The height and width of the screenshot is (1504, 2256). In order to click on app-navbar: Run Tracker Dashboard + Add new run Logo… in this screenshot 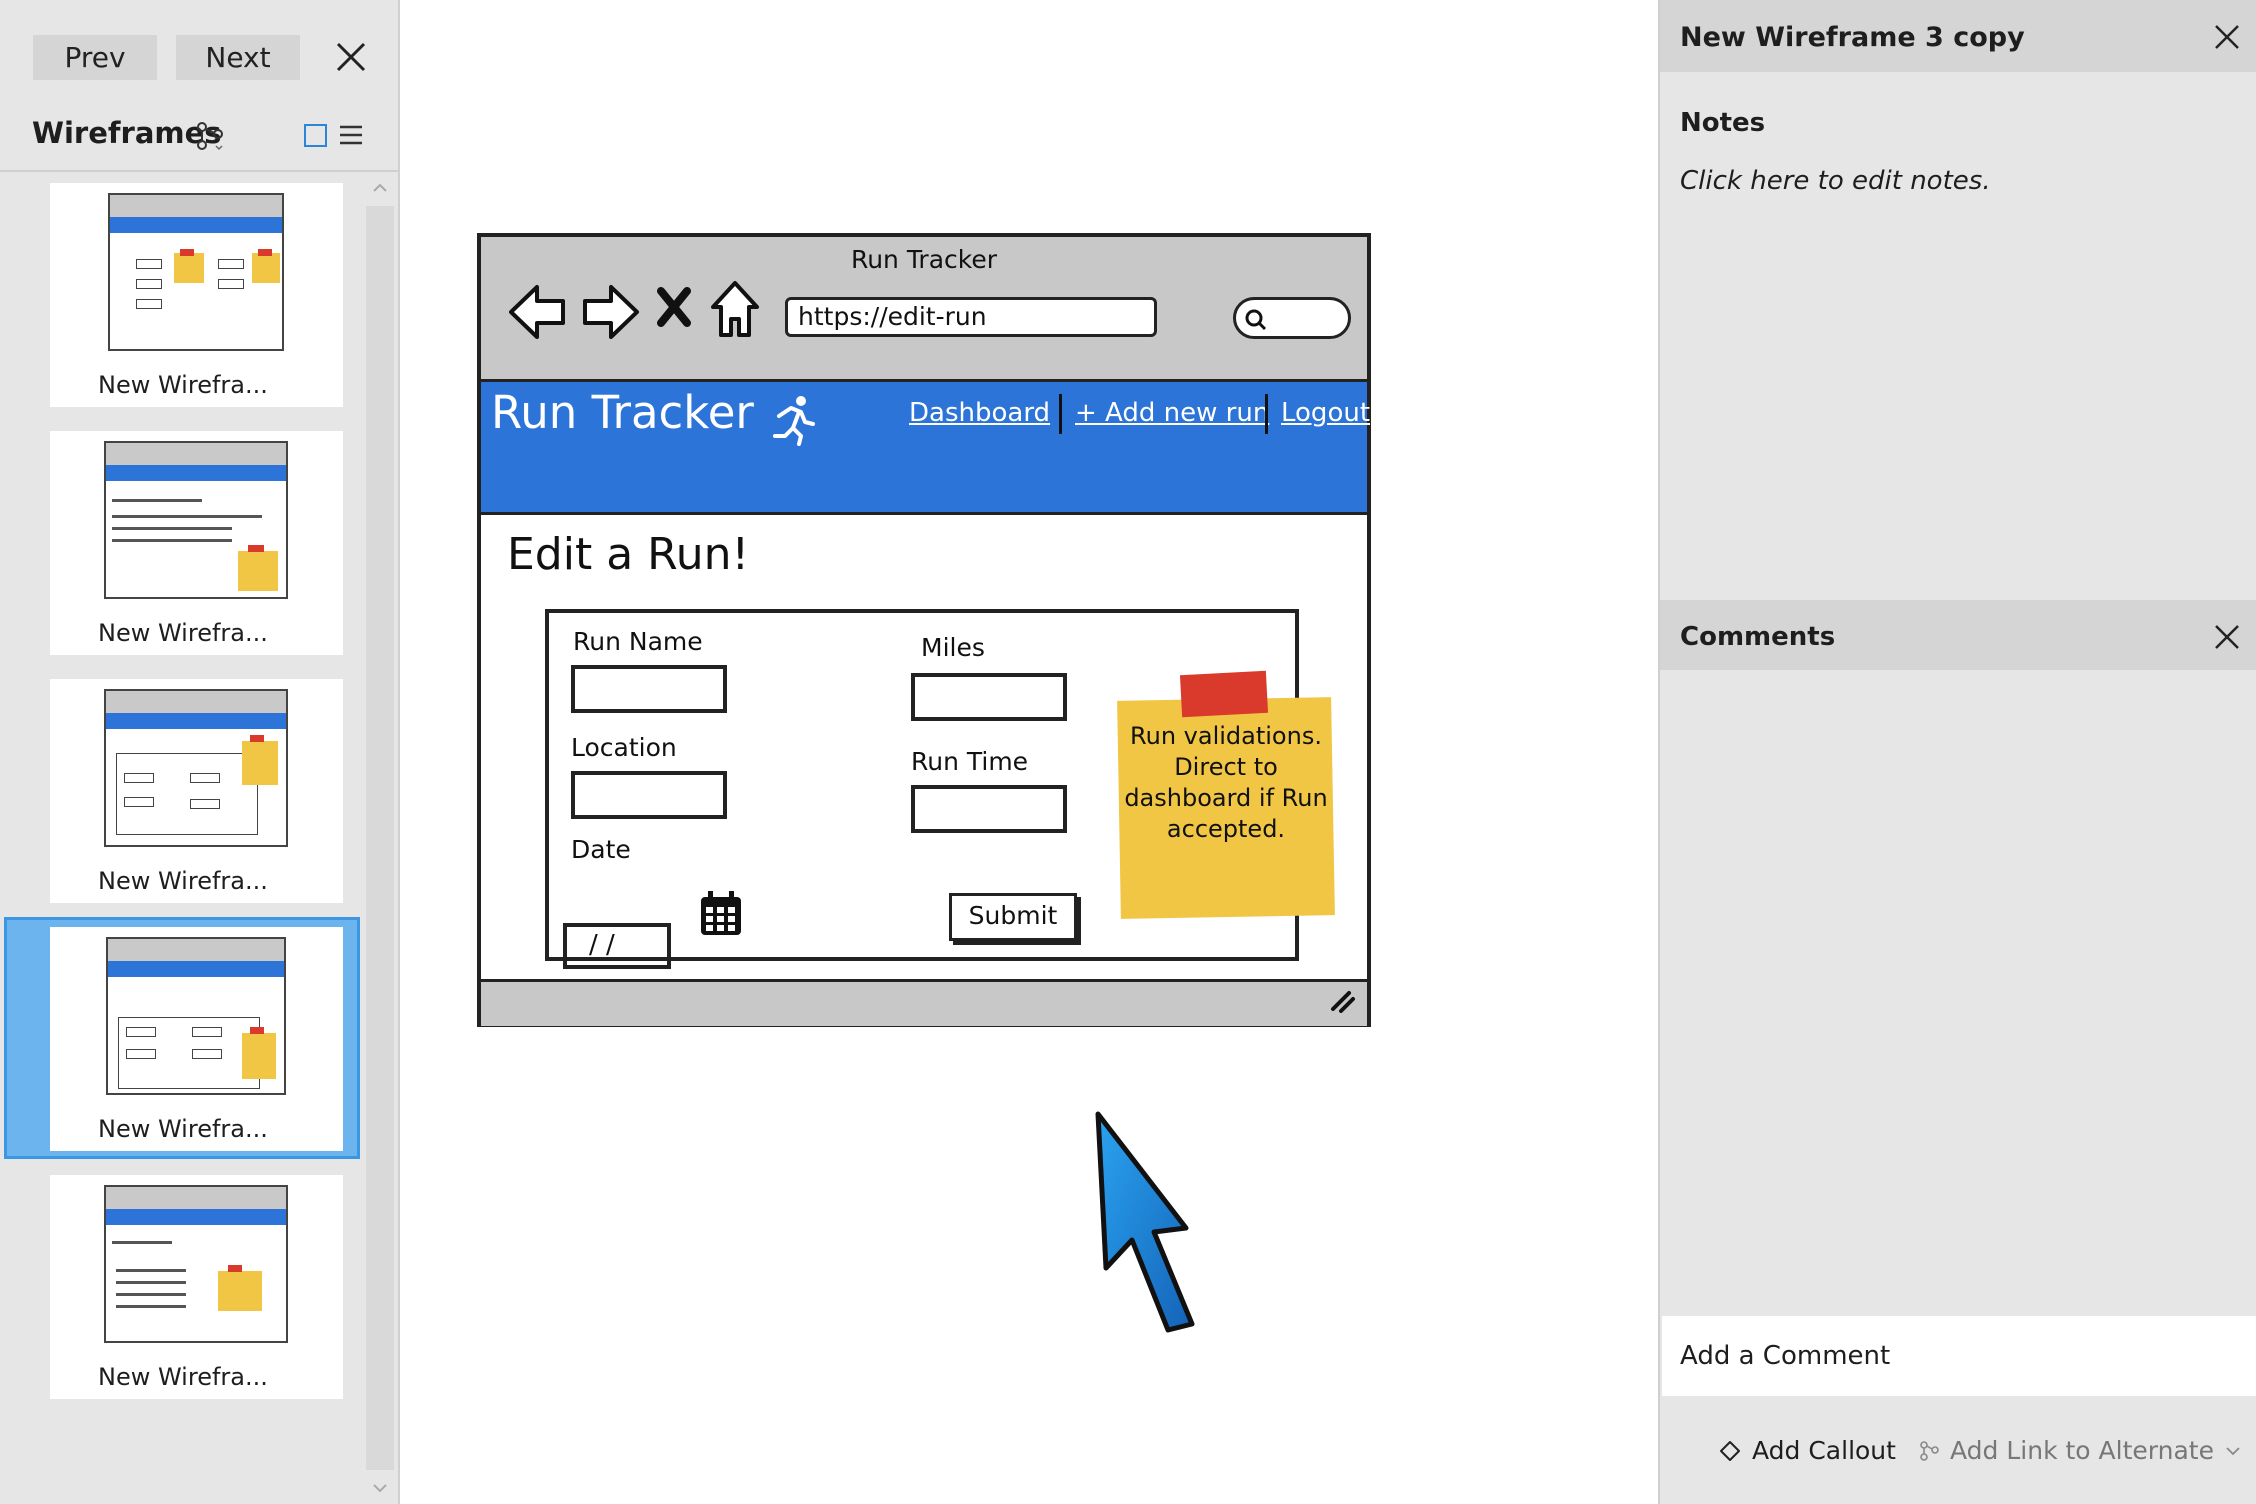, I will do `click(925, 448)`.